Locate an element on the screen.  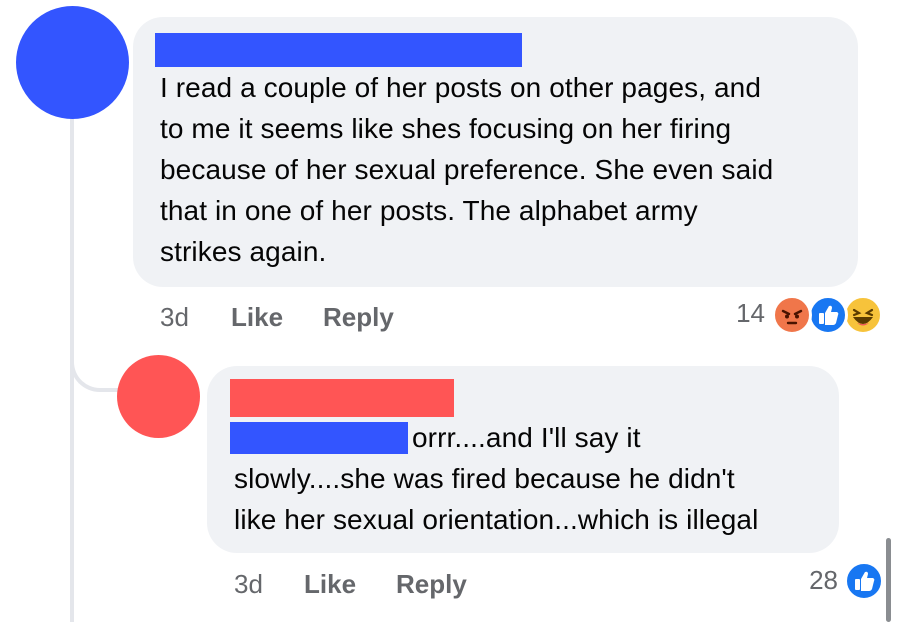
thread-reply-connector is located at coordinates (95, 361).